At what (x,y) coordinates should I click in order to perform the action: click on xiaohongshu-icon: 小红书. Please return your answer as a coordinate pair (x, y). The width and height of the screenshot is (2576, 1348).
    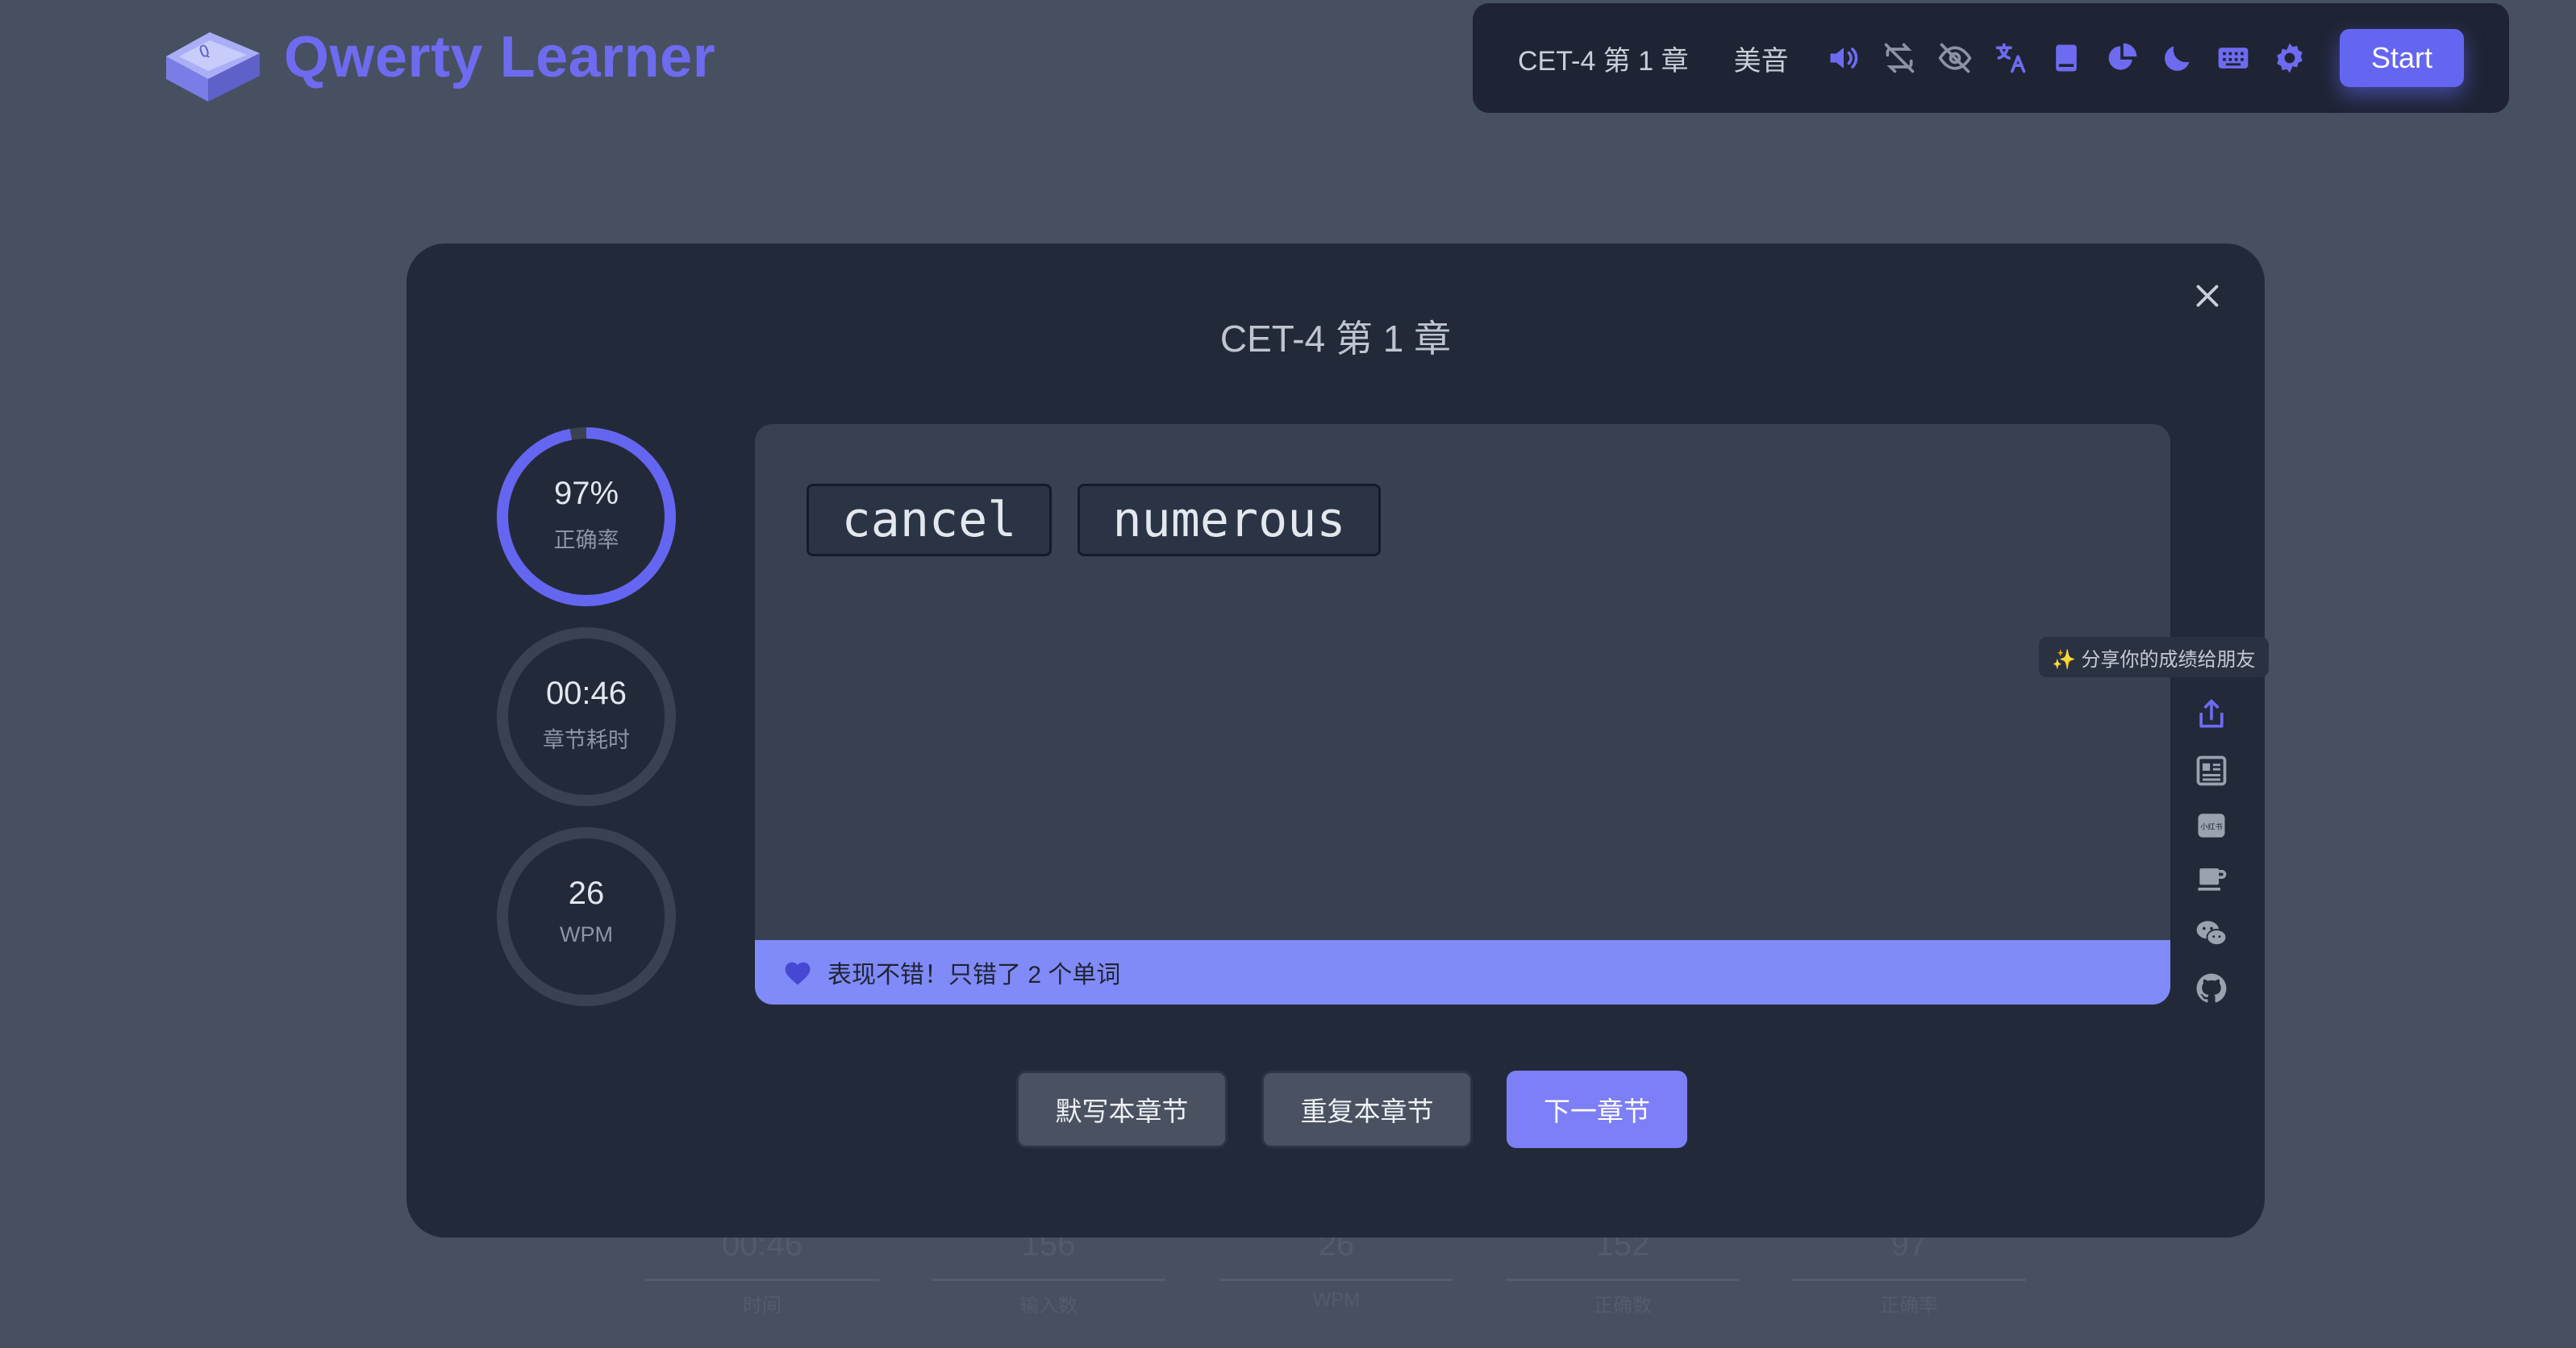
    Looking at the image, I should click on (2211, 826).